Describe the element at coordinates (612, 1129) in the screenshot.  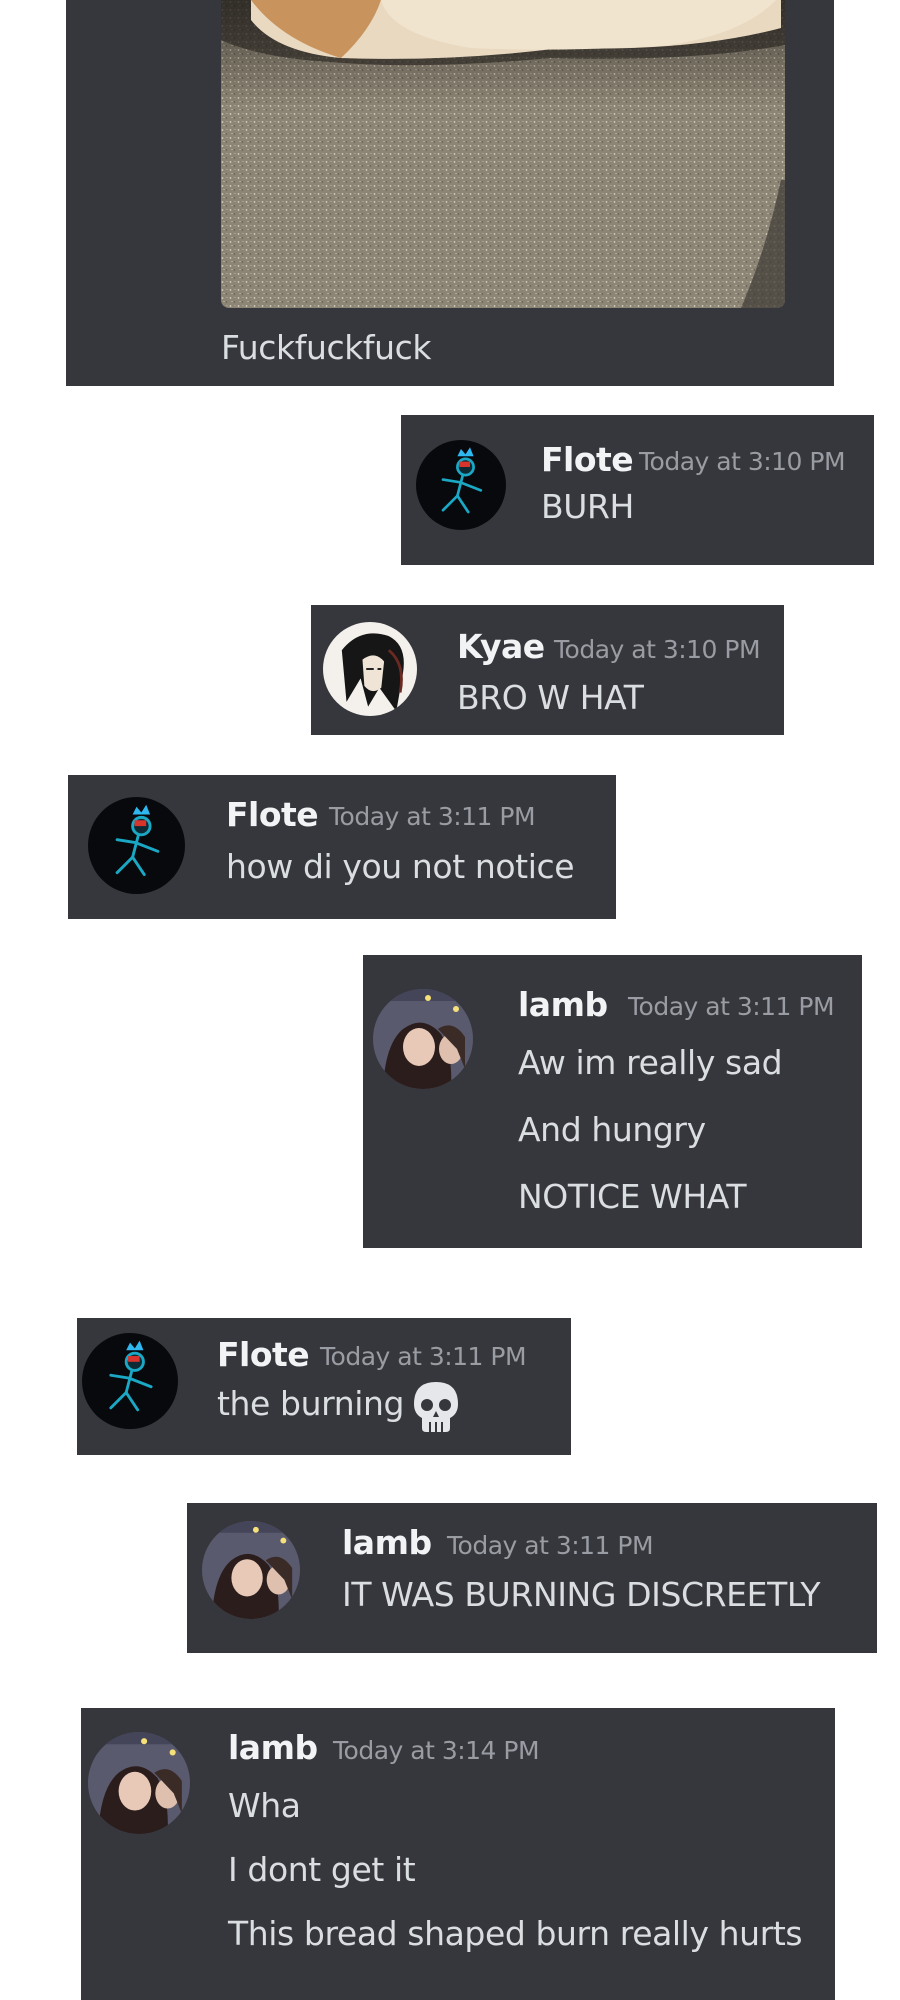
I see `message-text: And hungry` at that location.